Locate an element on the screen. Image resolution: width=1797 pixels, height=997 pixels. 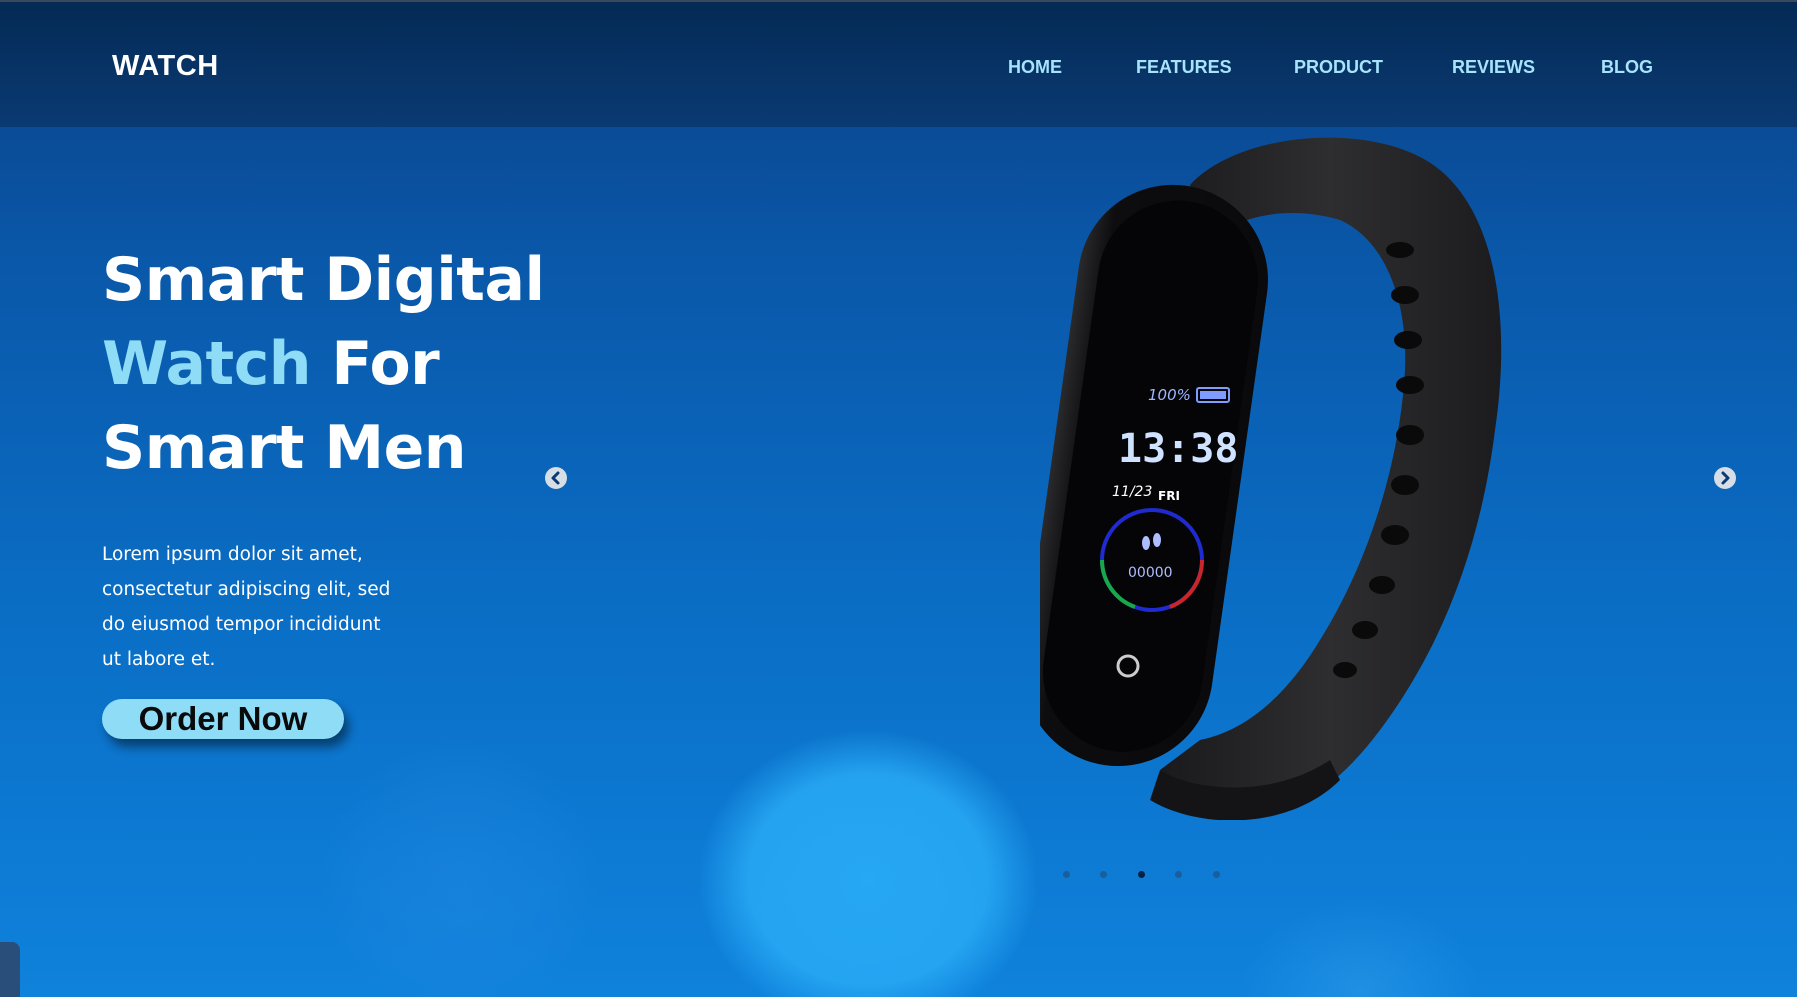
carousel-next-button is located at coordinates (1725, 478).